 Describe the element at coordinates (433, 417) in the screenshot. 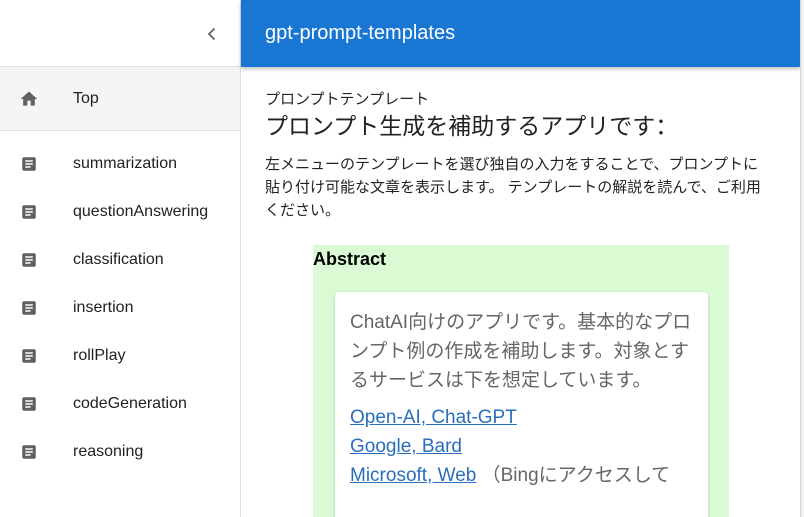

I see `open-ai-link: Open-AI, Chat-GPT` at that location.